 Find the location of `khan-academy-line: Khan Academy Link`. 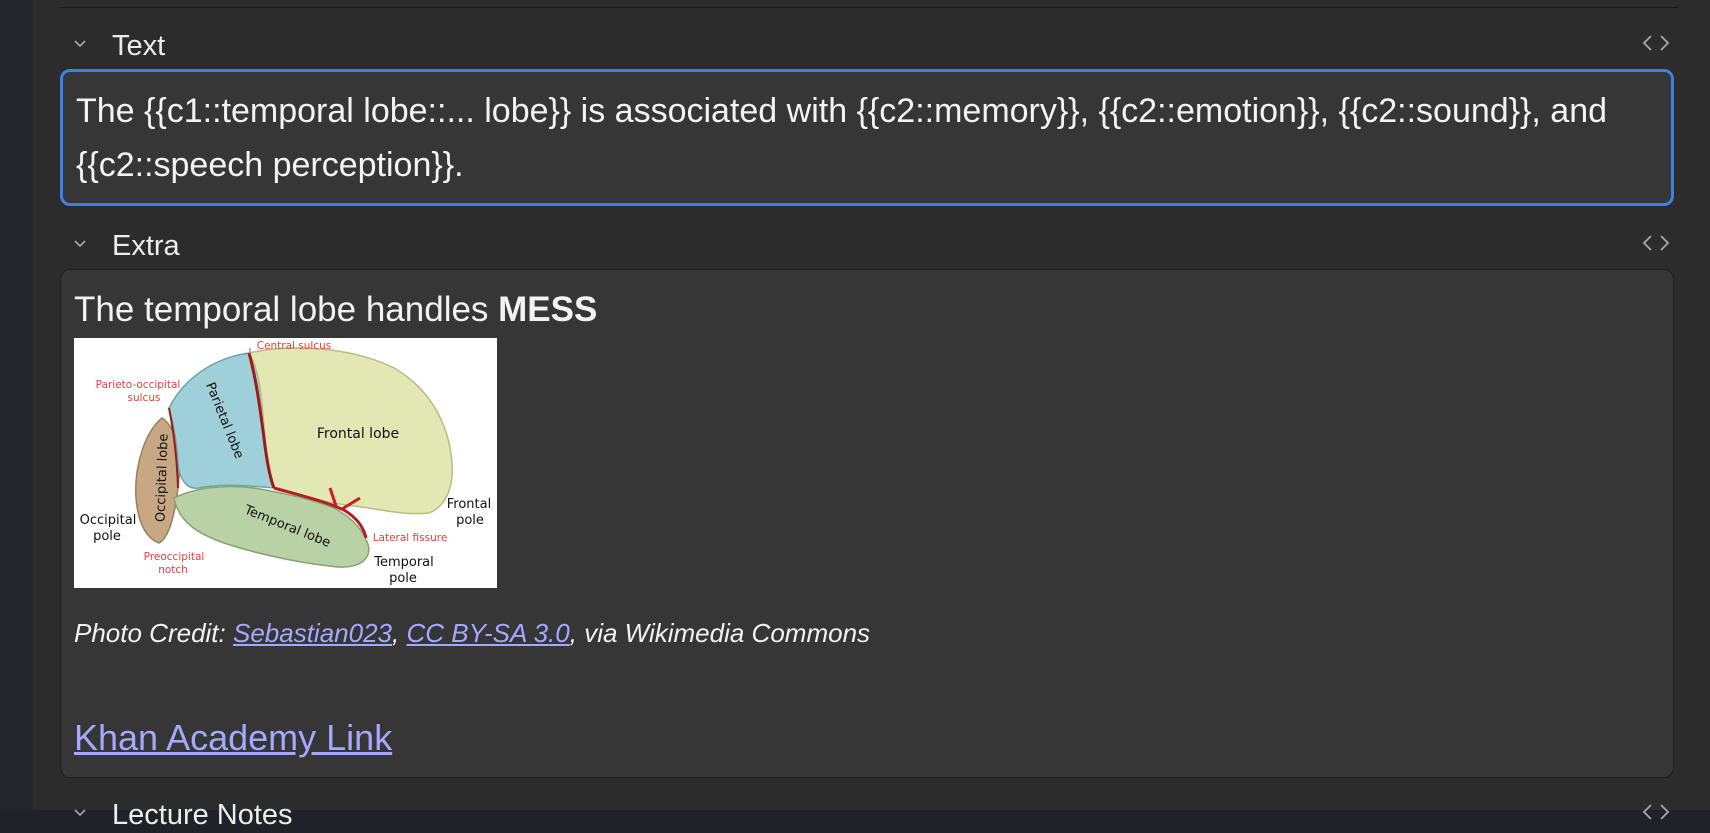

khan-academy-line: Khan Academy Link is located at coordinates (233, 738).